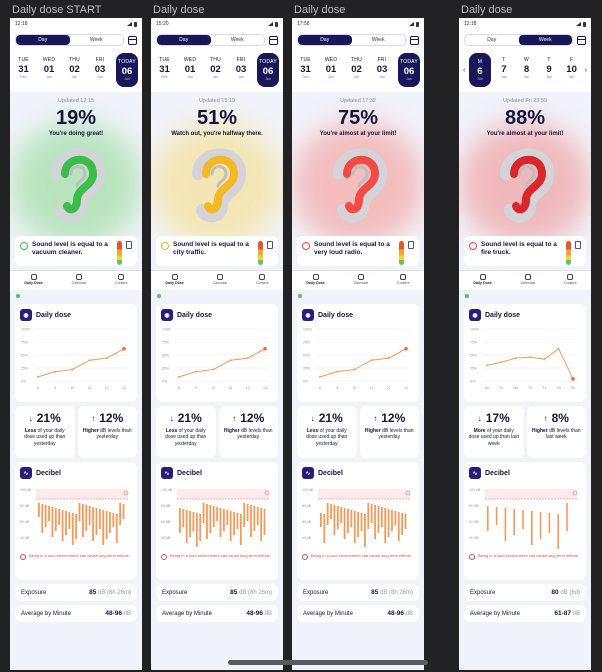 The width and height of the screenshot is (602, 672). Describe the element at coordinates (336, 315) in the screenshot. I see `daily-dose-title: Daily dose` at that location.